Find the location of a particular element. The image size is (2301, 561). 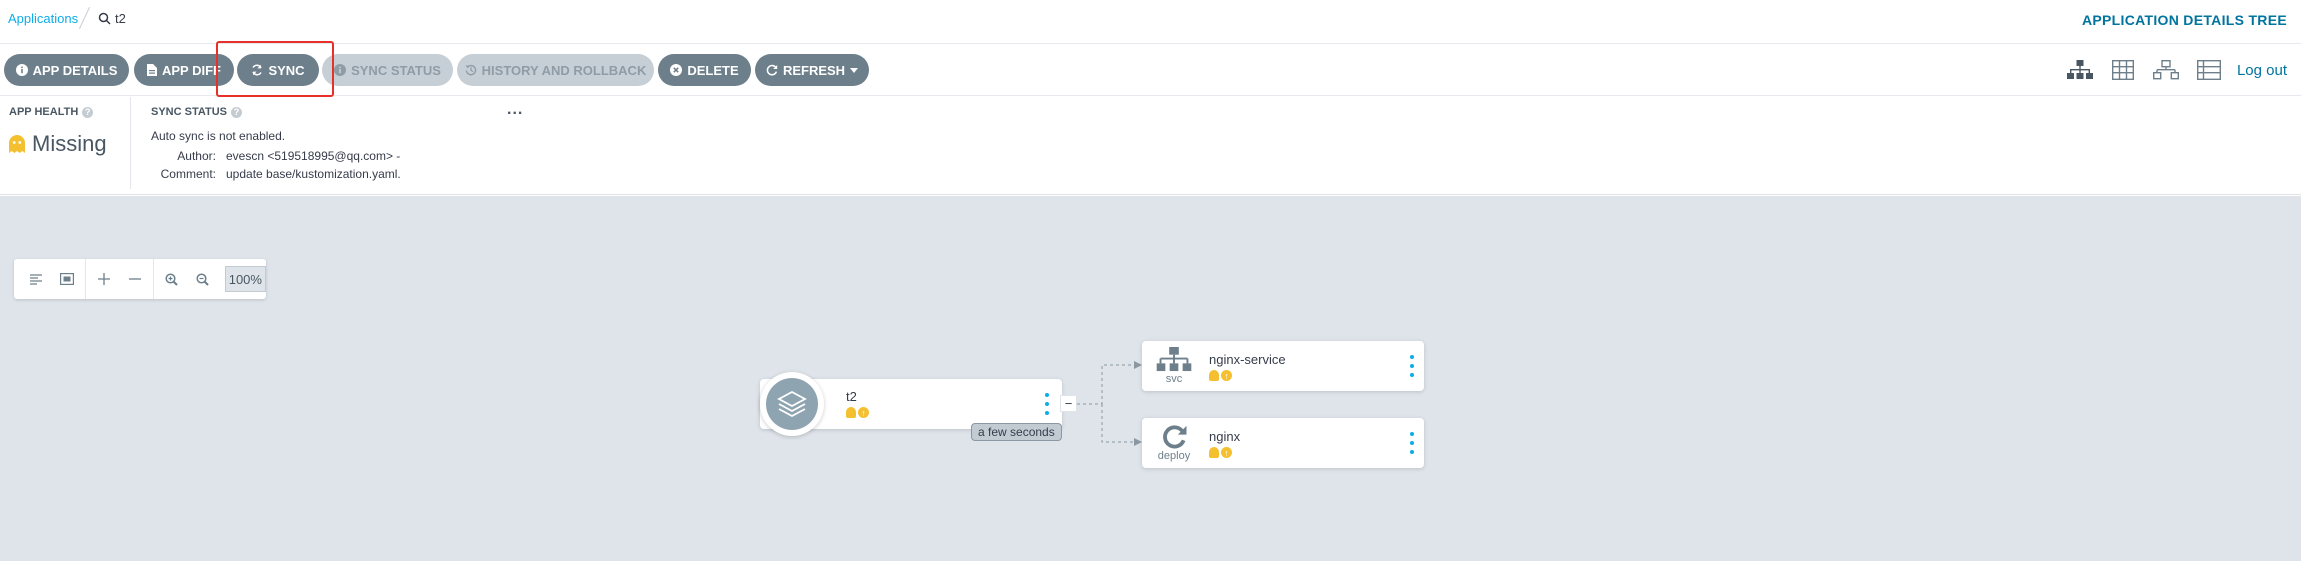

resource-name: nginx-service is located at coordinates (1247, 359).